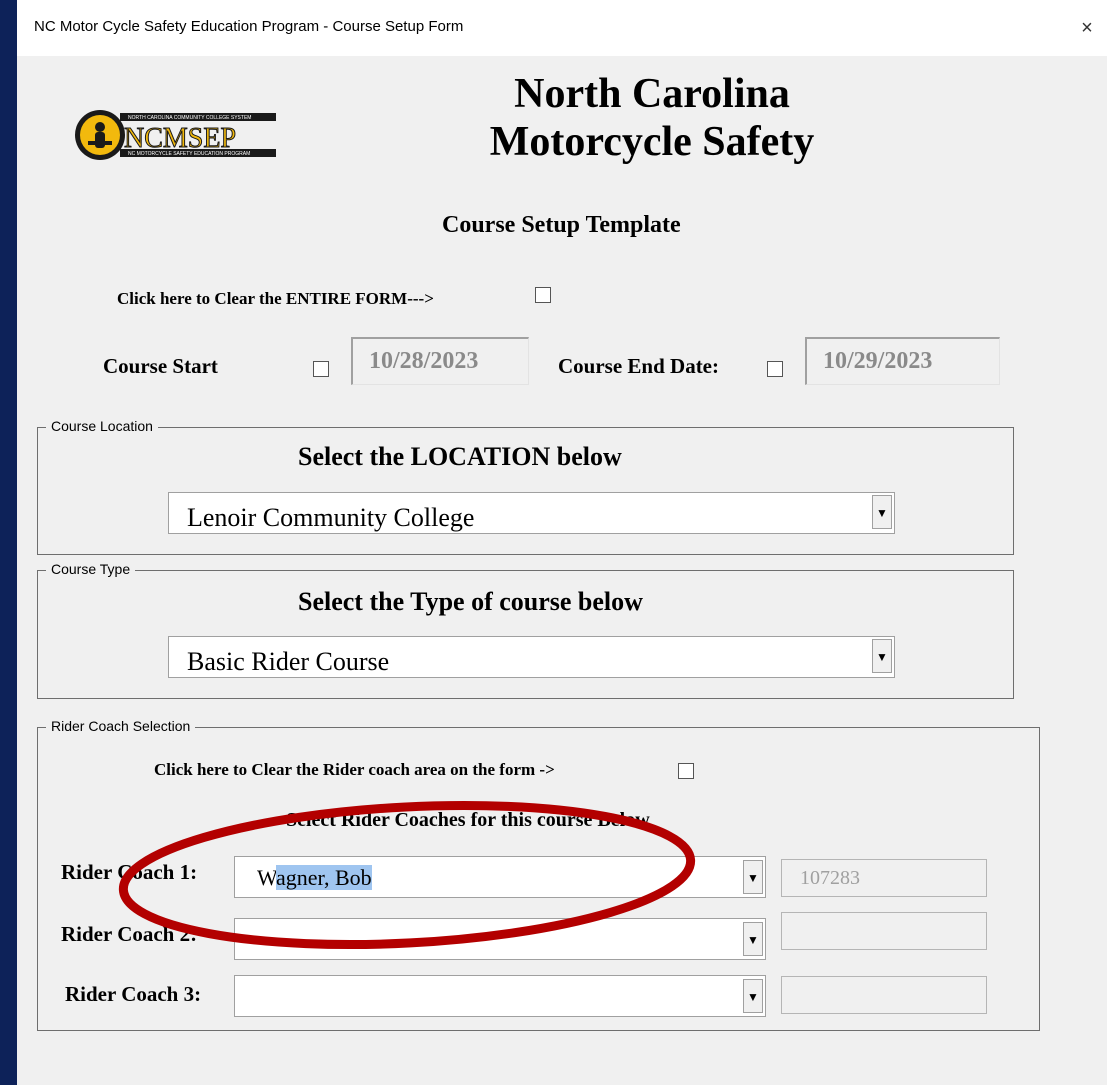  Describe the element at coordinates (321, 369) in the screenshot. I see `course-start-checkbox` at that location.